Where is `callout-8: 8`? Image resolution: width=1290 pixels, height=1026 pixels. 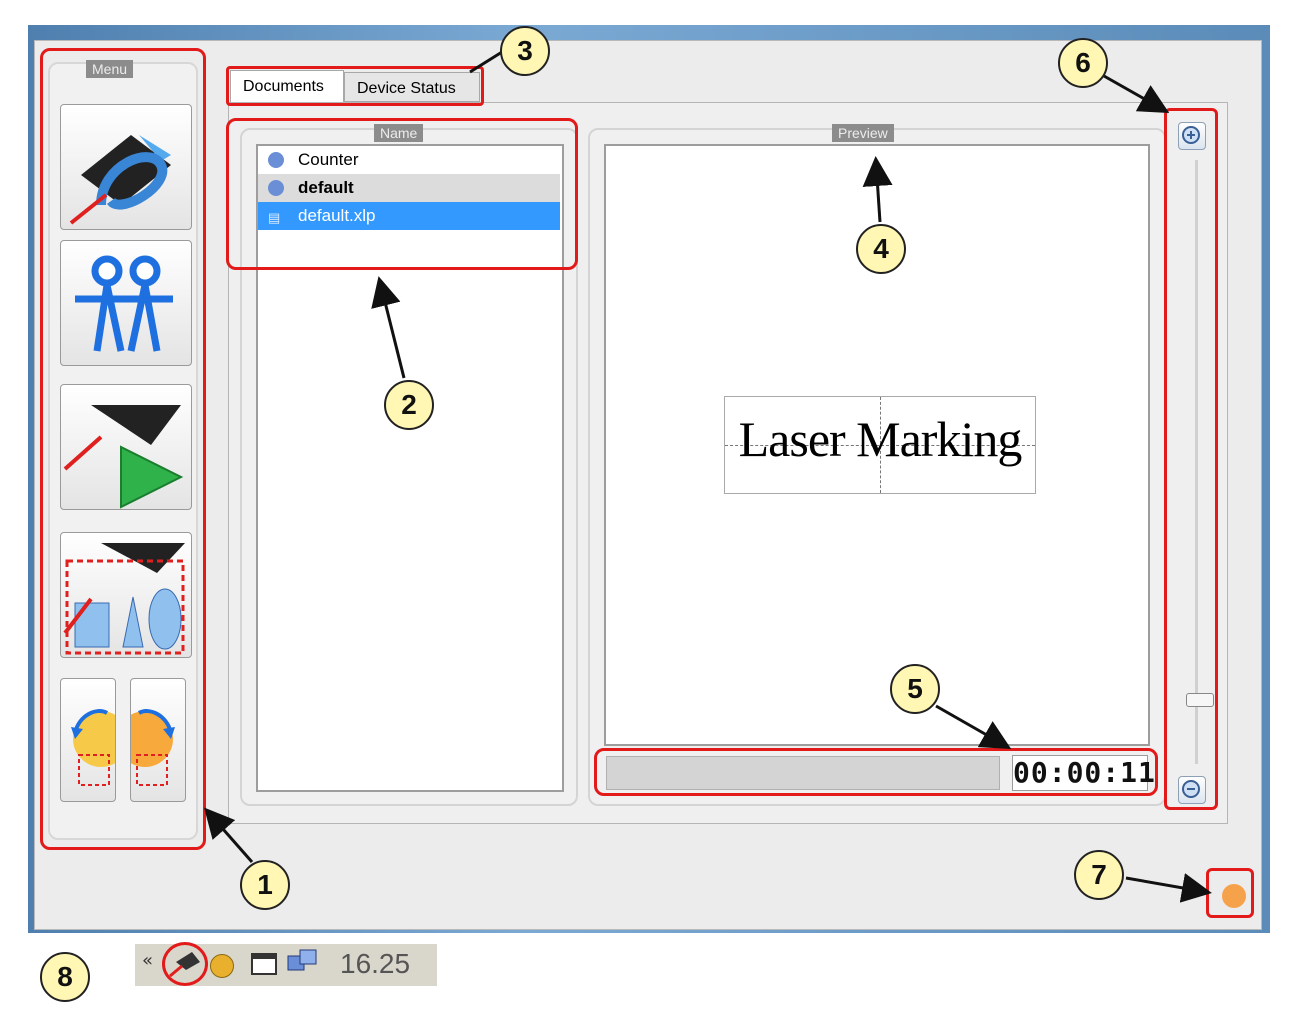 callout-8: 8 is located at coordinates (65, 977).